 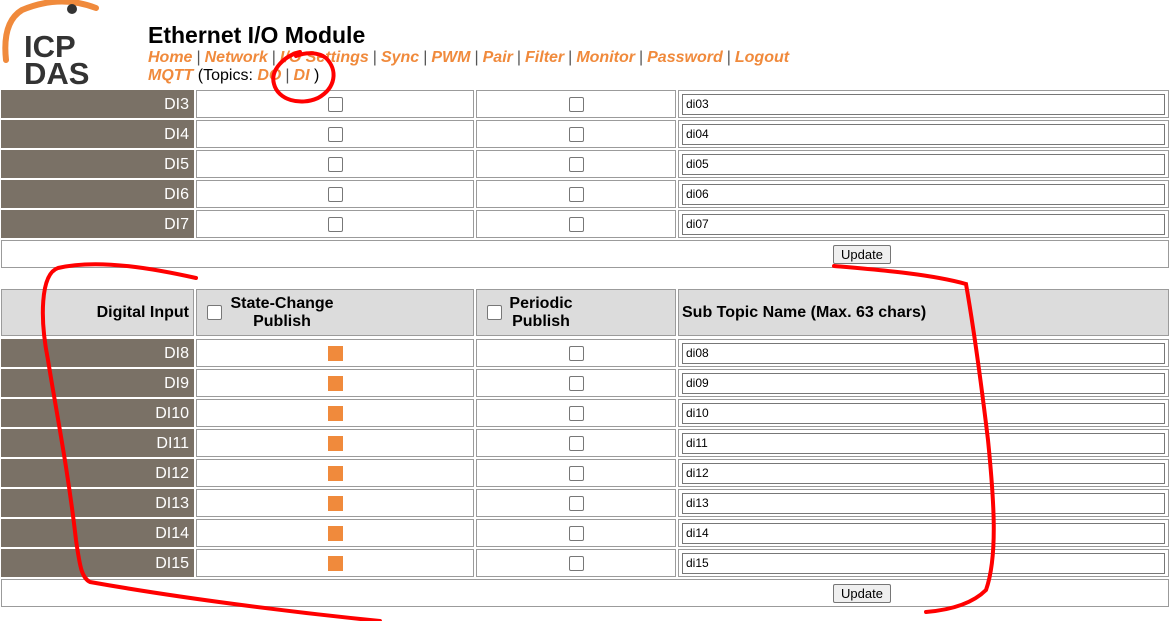 What do you see at coordinates (923, 104) in the screenshot?
I see `sub-topic-input: di03` at bounding box center [923, 104].